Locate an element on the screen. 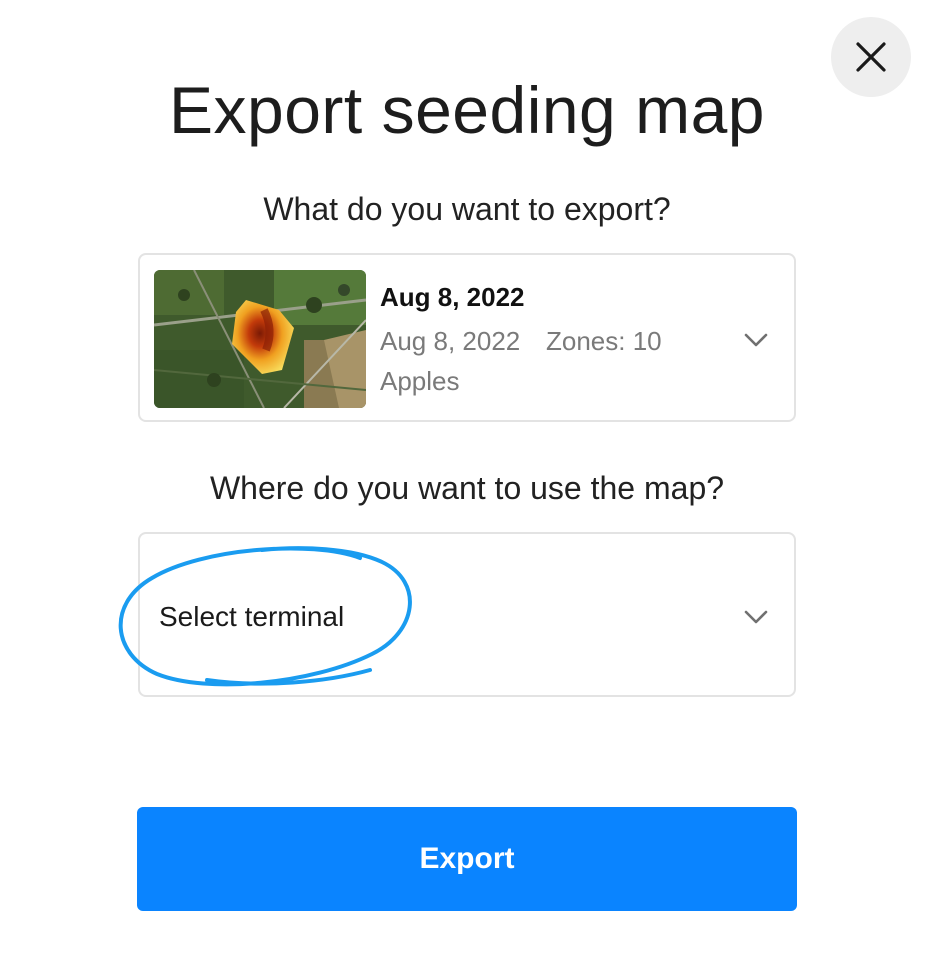  map-zones: Zones: 10 is located at coordinates (604, 341).